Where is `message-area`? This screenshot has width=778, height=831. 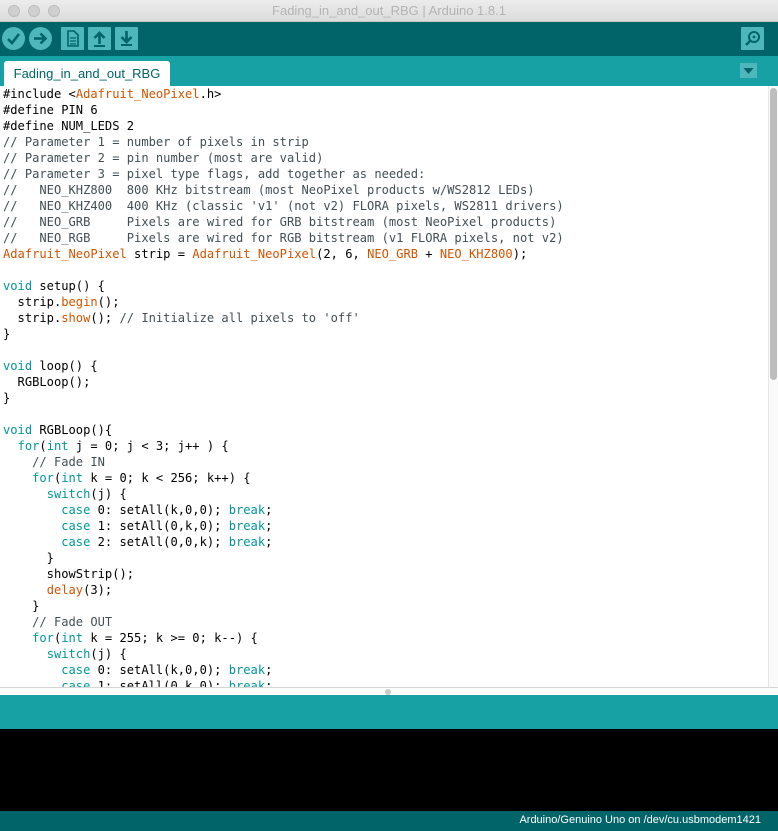
message-area is located at coordinates (389, 712).